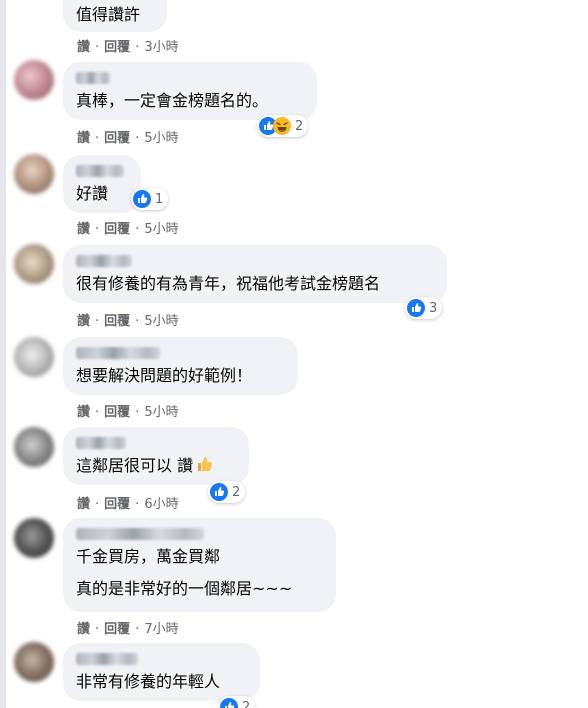 The width and height of the screenshot is (588, 708). I want to click on comment-bubble: 很有修養的有為青年，祝福他考試金榜題名, so click(255, 274).